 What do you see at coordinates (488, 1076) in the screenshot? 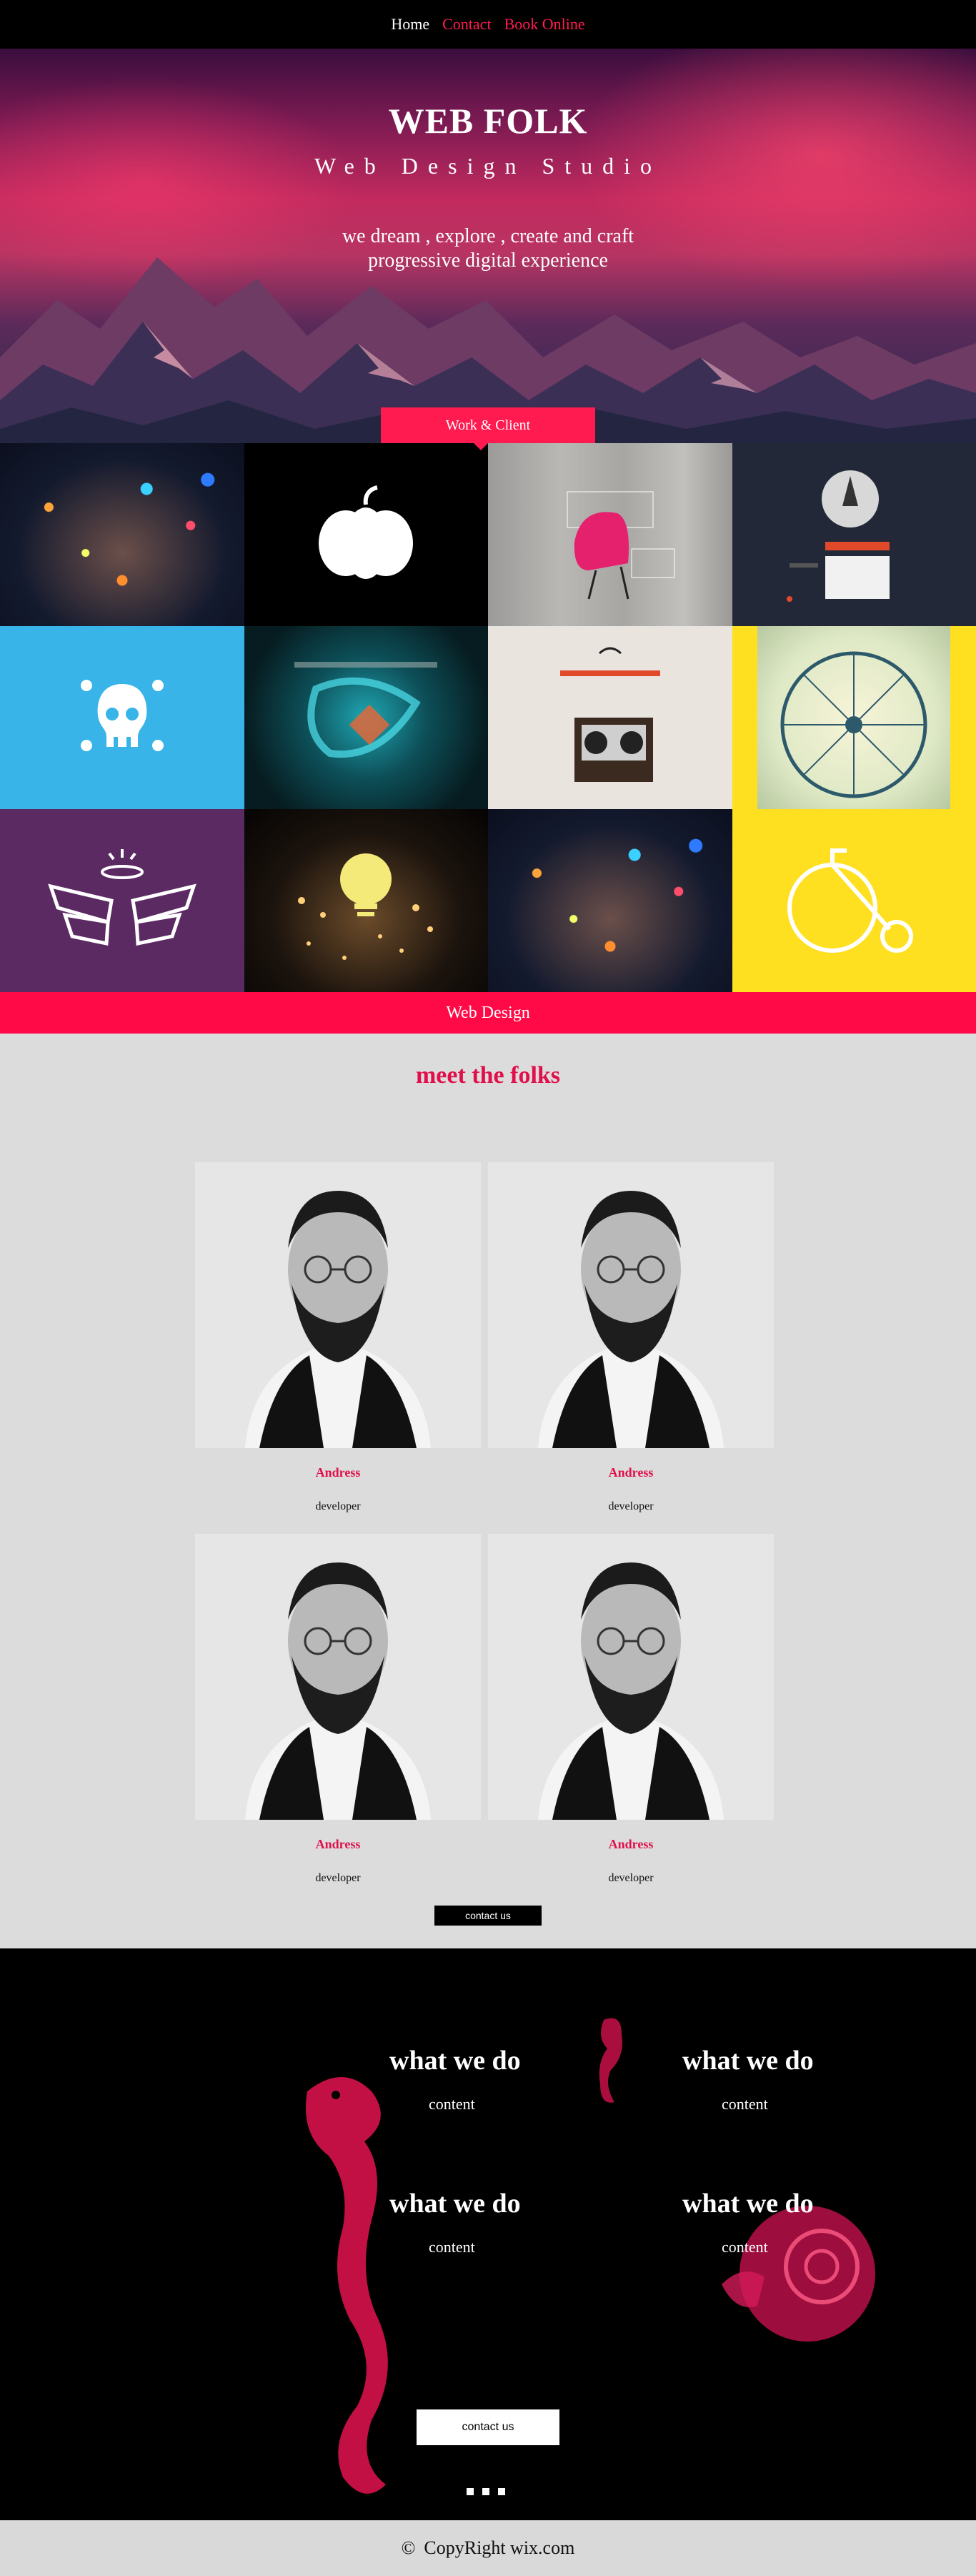
I see `folks-heading: meet the folks` at bounding box center [488, 1076].